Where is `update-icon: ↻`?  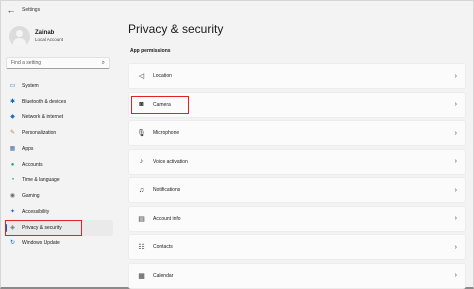
update-icon: ↻ is located at coordinates (12, 243).